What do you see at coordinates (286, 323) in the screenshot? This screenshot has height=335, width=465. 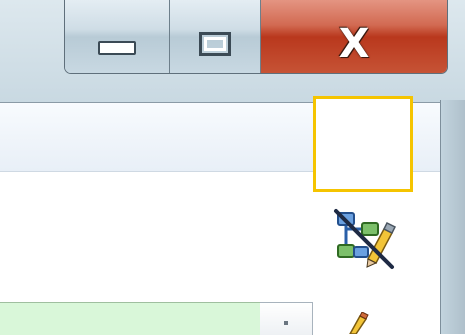 I see `dropdown-arrow-icon` at bounding box center [286, 323].